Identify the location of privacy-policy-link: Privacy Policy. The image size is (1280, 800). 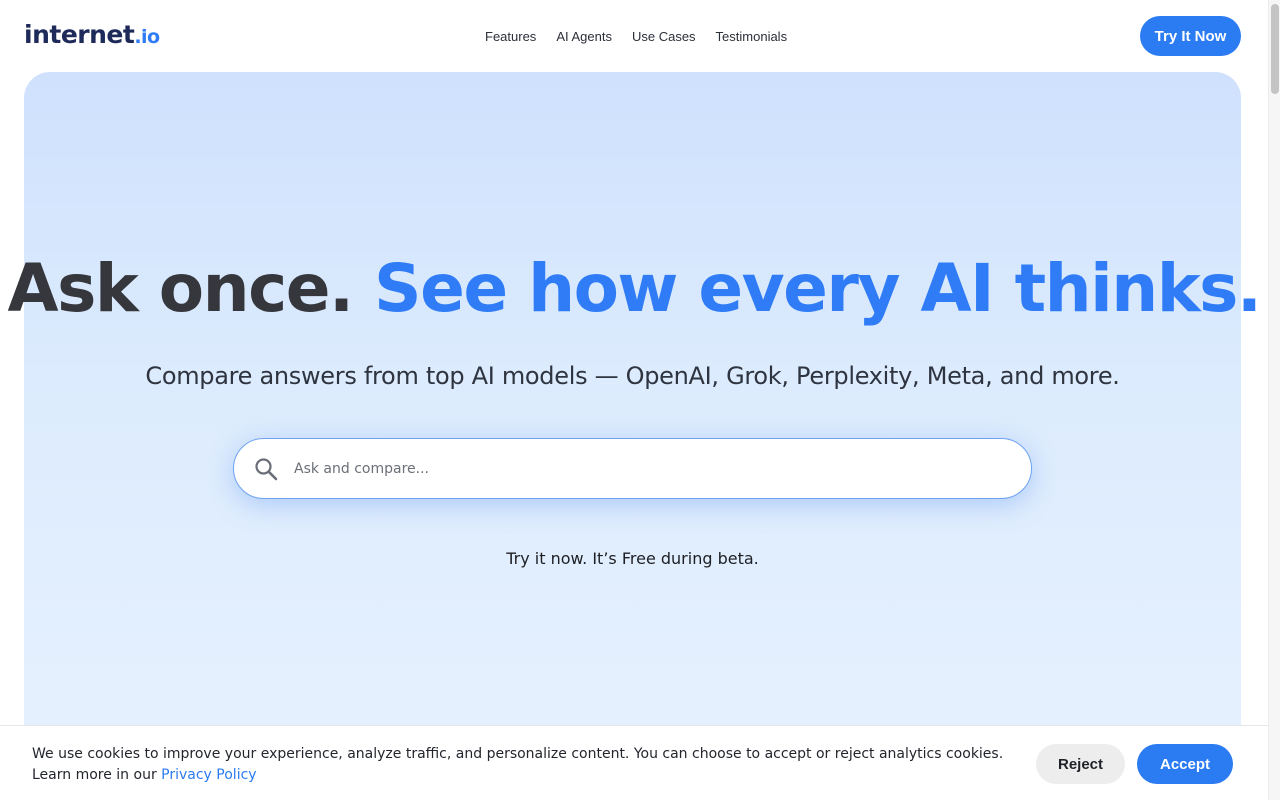
(208, 775).